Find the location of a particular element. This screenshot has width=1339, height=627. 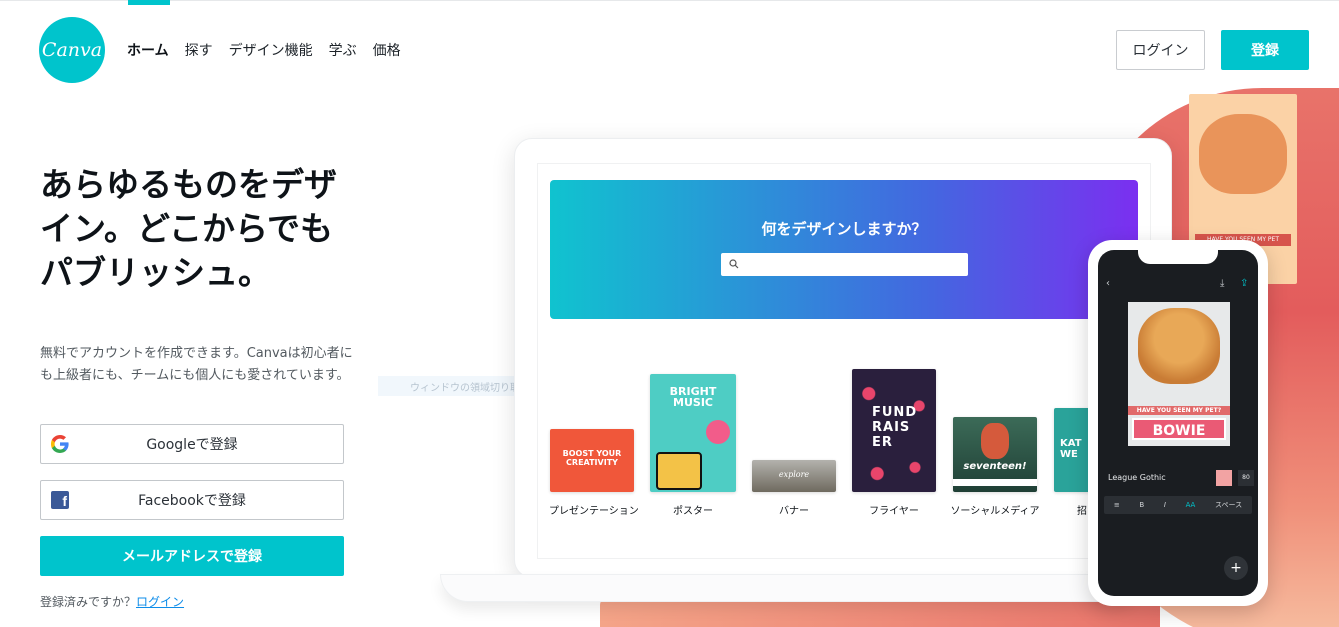

dog-illustration is located at coordinates (1243, 154).